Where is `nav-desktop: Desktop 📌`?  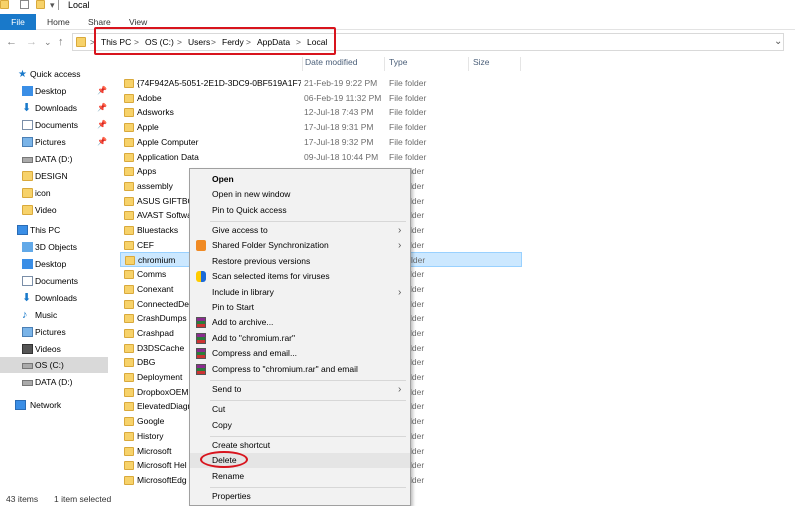
nav-desktop: Desktop 📌 is located at coordinates (54, 91).